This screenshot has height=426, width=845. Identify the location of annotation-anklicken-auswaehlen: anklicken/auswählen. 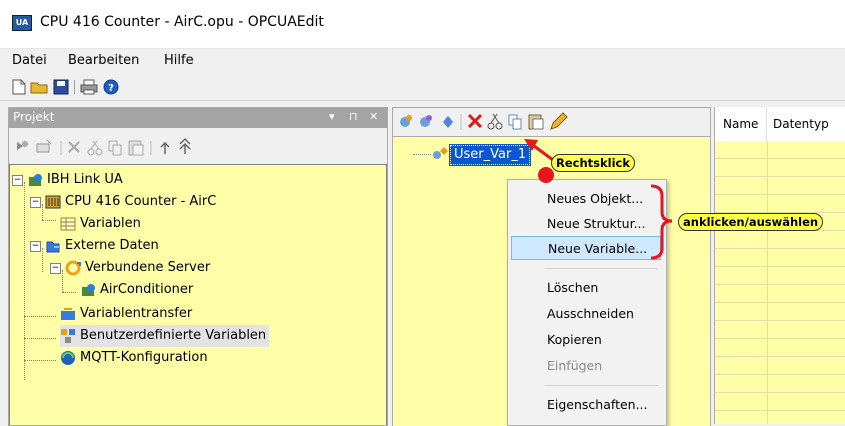
(751, 222).